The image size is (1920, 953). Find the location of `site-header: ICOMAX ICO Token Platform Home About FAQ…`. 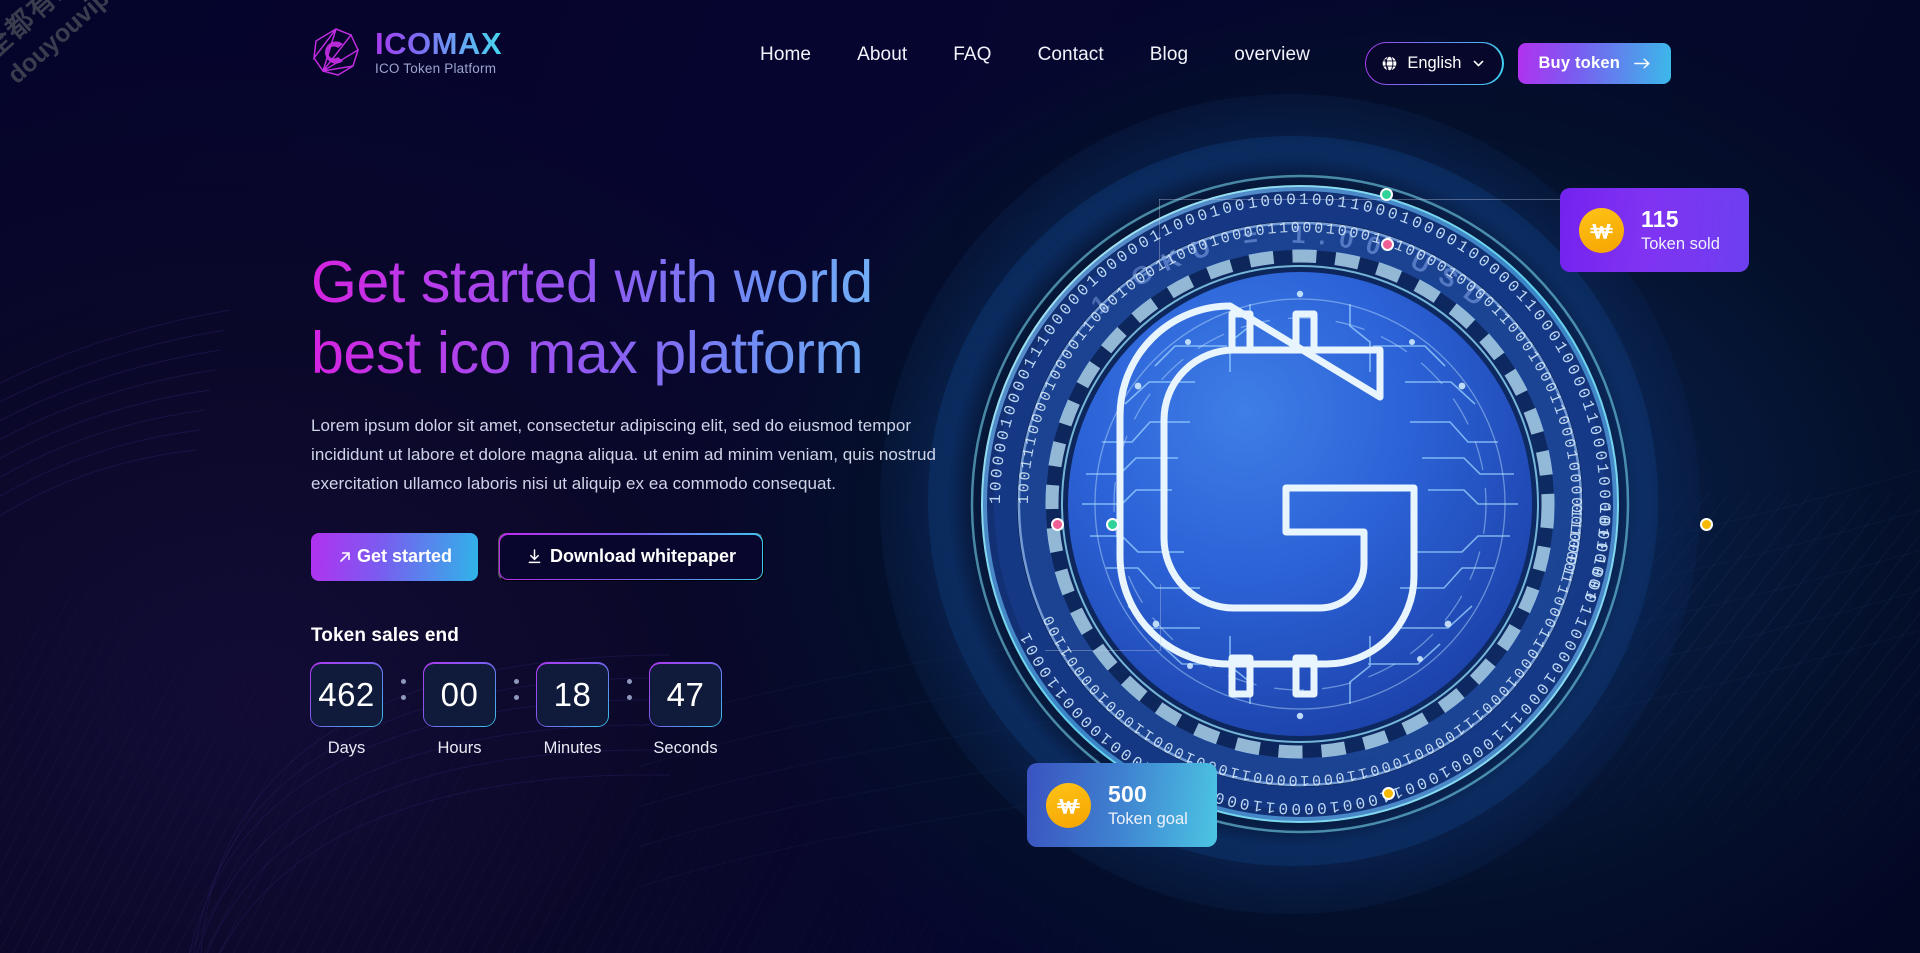

site-header: ICOMAX ICO Token Platform Home About FAQ… is located at coordinates (960, 52).